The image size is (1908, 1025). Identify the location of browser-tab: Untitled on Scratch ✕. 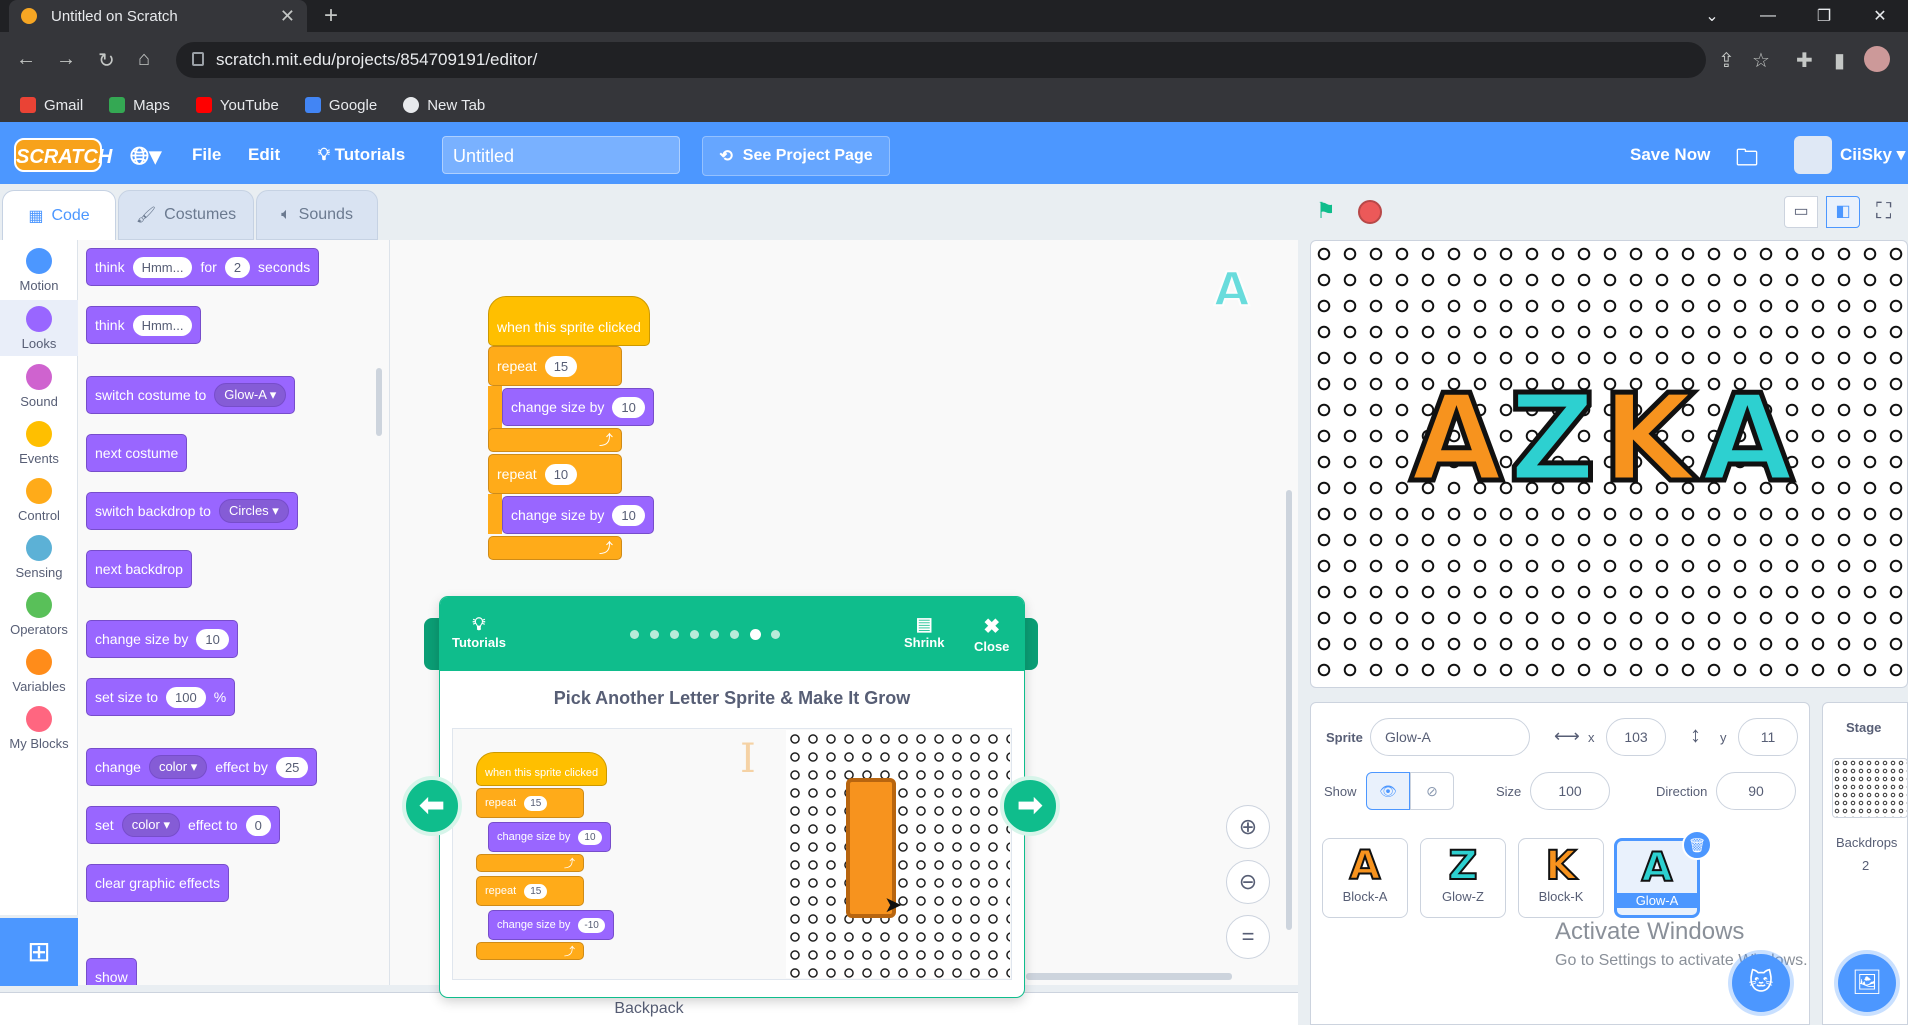
(158, 16).